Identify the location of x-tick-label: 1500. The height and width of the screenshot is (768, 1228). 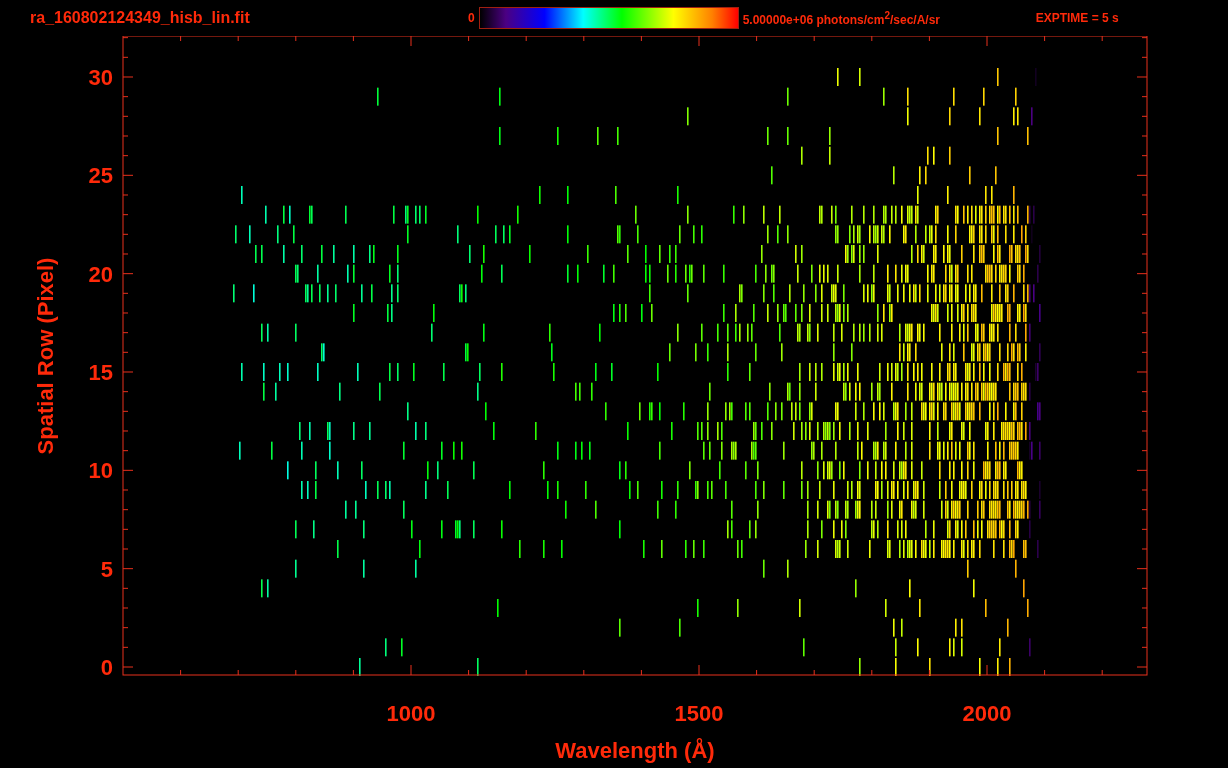
(699, 713).